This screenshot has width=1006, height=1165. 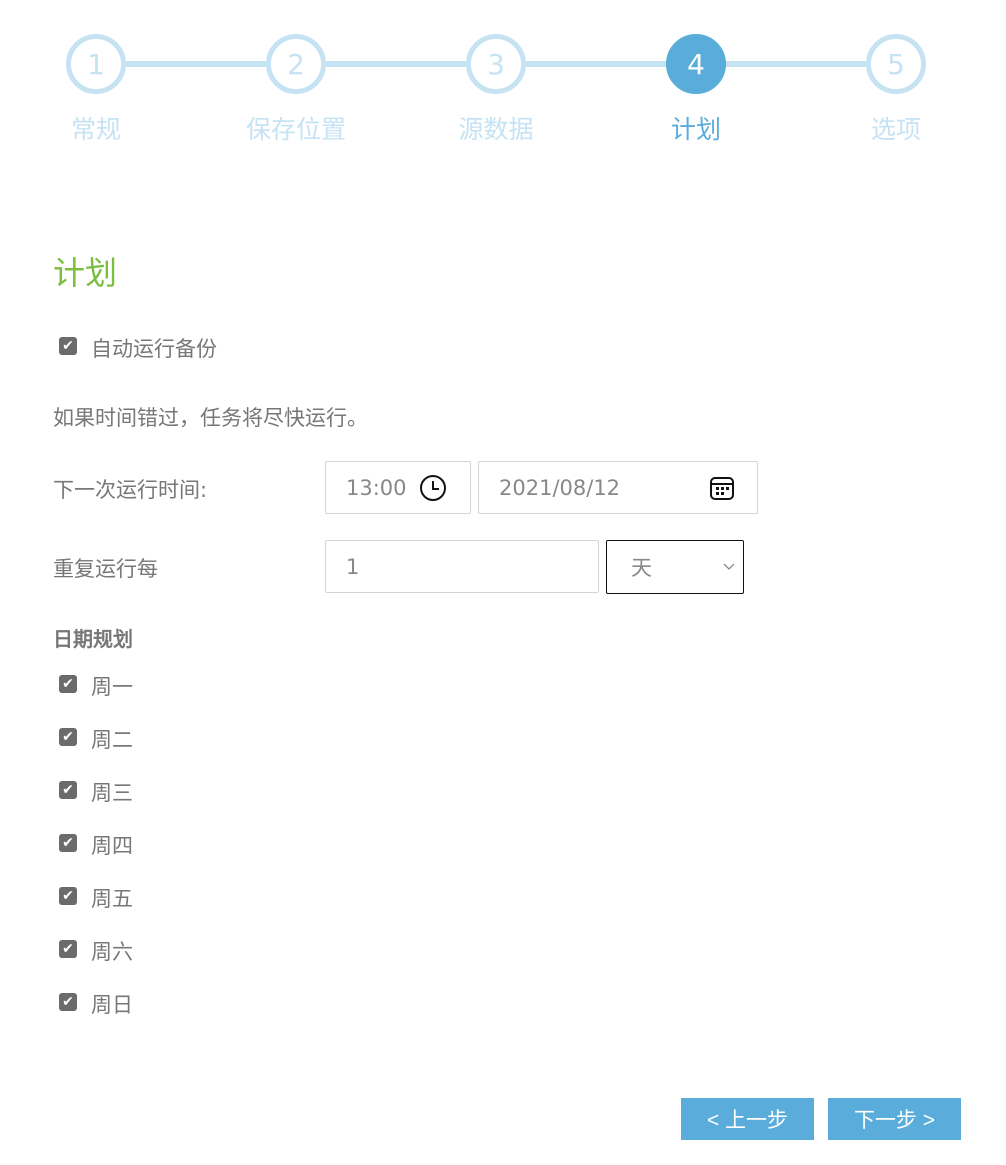 I want to click on step-4-circle: 4, so click(x=696, y=64).